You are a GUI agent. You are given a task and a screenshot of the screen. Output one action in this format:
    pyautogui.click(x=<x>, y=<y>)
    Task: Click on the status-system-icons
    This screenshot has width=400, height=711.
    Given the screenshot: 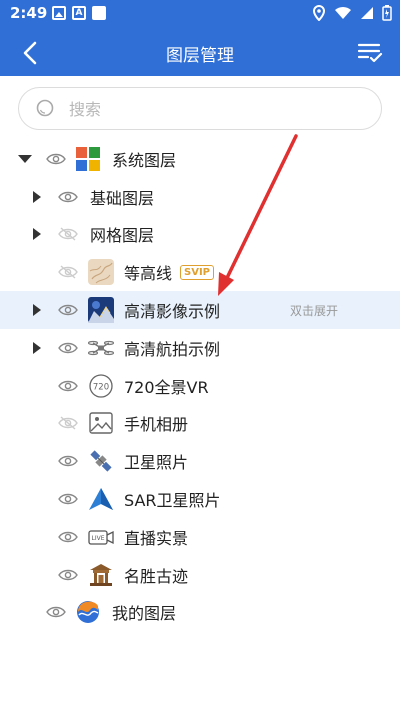 What is the action you would take?
    pyautogui.click(x=352, y=13)
    